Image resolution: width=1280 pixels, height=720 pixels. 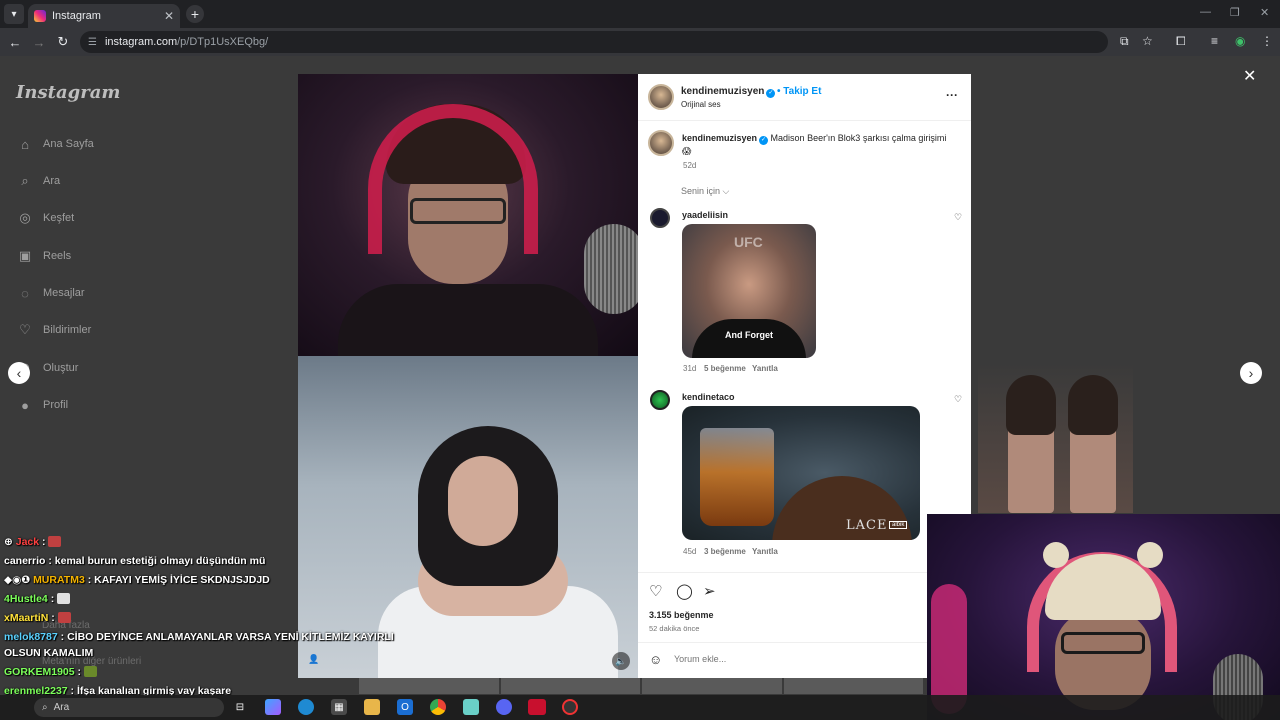 What do you see at coordinates (621, 661) in the screenshot?
I see `speaker-icon: 🔈` at bounding box center [621, 661].